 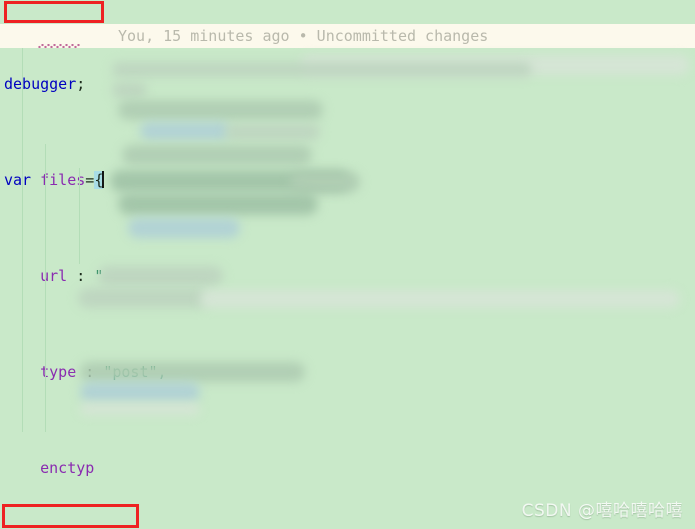 What do you see at coordinates (602, 511) in the screenshot?
I see `csdn-watermark: CSDN @嘻哈嘻哈嘻` at bounding box center [602, 511].